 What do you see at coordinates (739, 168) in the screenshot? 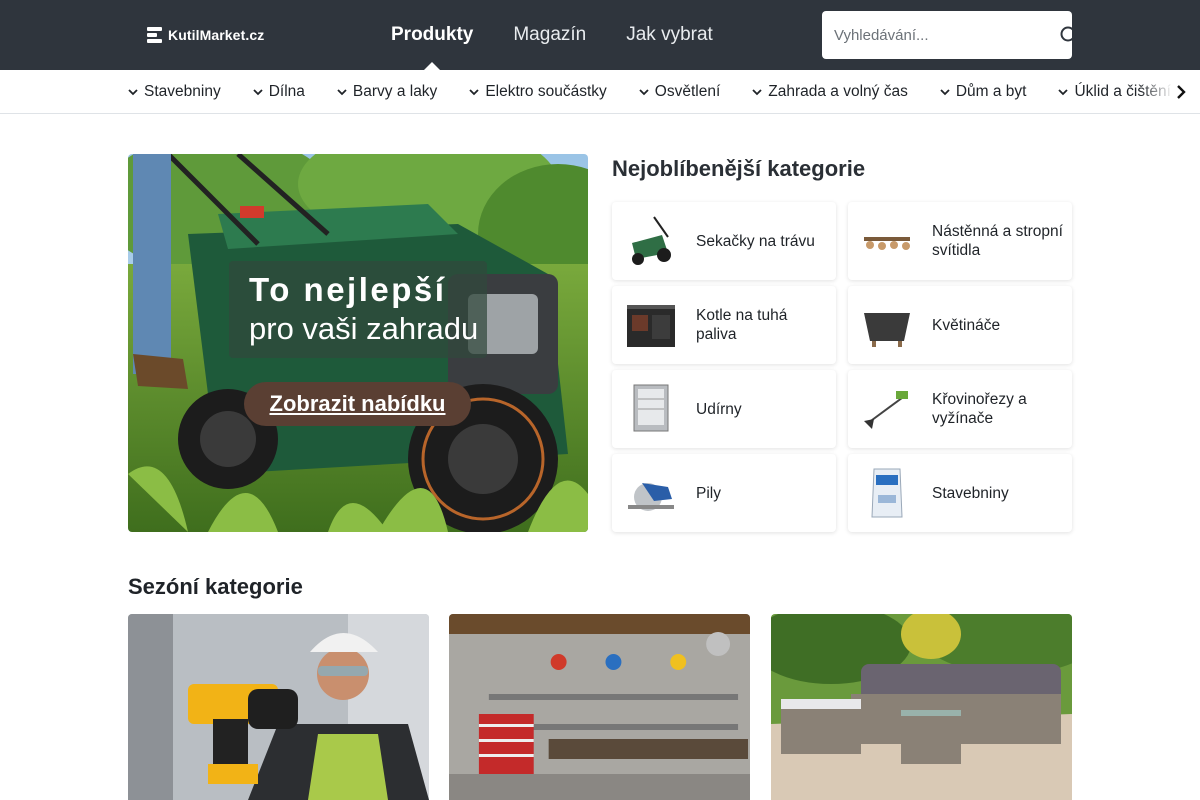
I see `popular-categories-title: Nejoblíbenější kategorie` at bounding box center [739, 168].